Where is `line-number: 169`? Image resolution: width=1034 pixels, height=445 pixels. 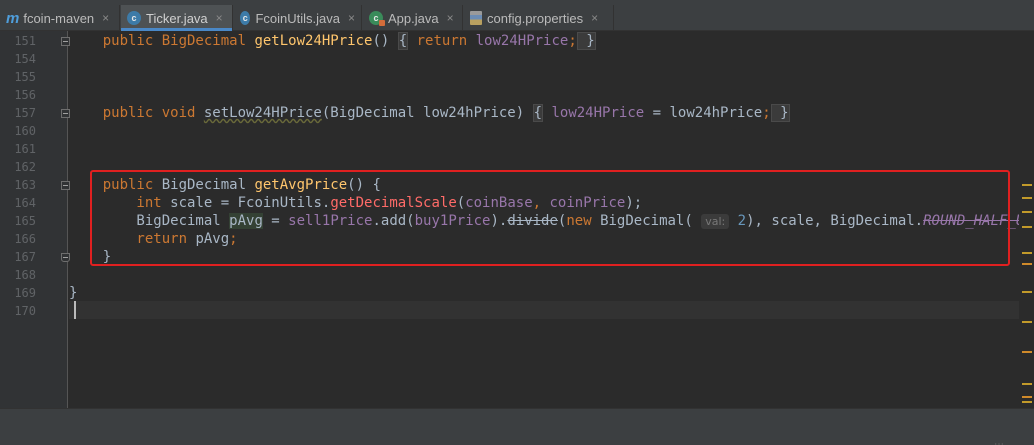 line-number: 169 is located at coordinates (25, 293).